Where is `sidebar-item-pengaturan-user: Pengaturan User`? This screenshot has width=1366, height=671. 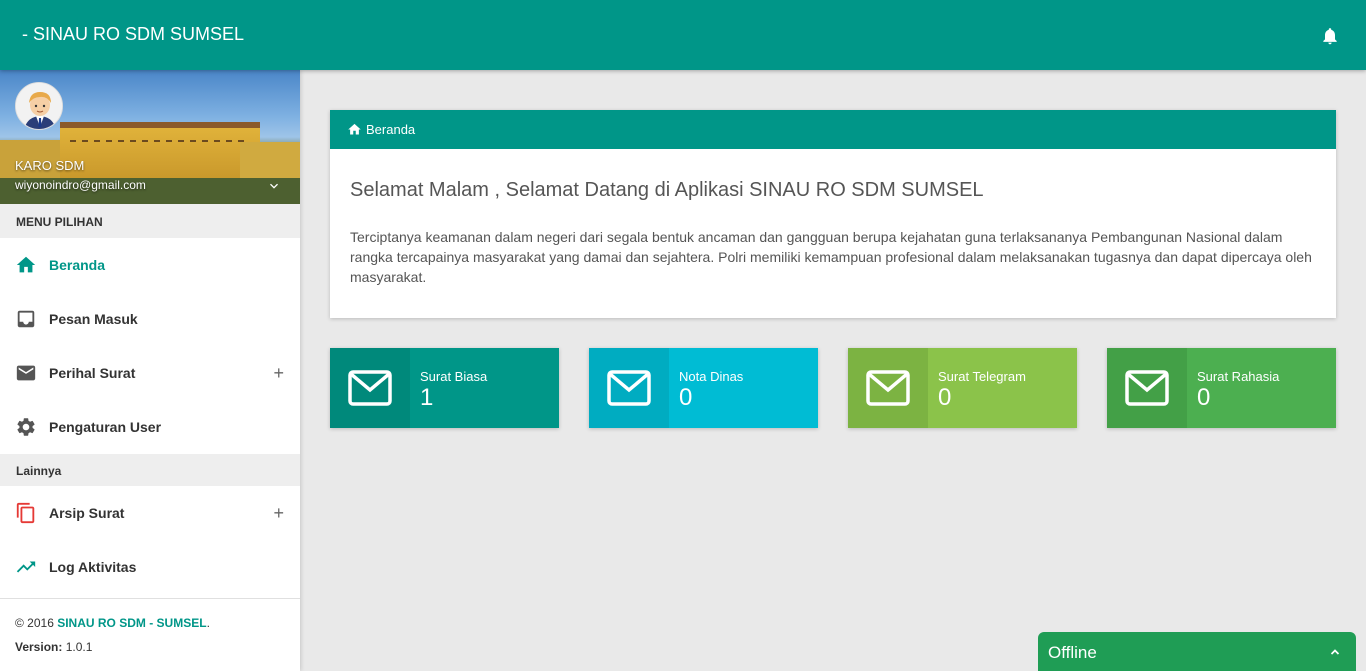 sidebar-item-pengaturan-user: Pengaturan User is located at coordinates (150, 427).